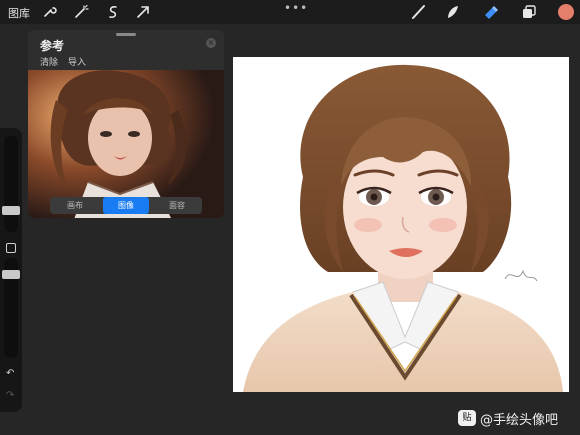 The width and height of the screenshot is (580, 435). Describe the element at coordinates (49, 12) in the screenshot. I see `wrench-icon` at that location.